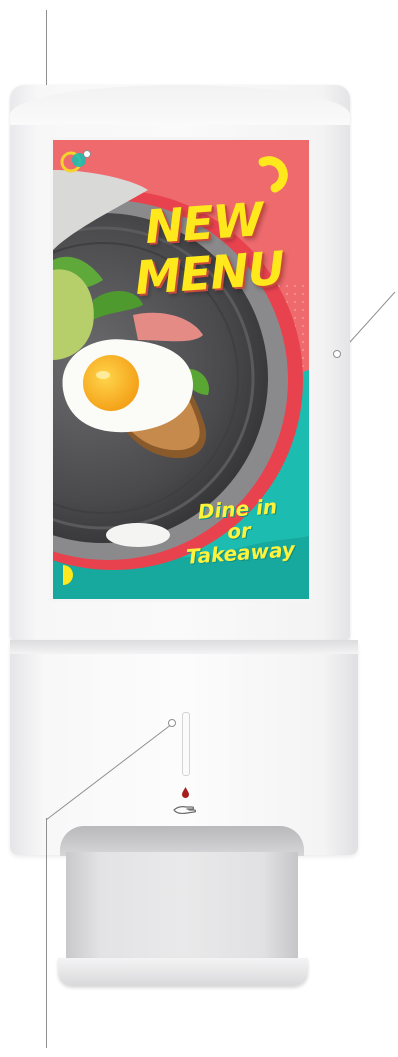  What do you see at coordinates (182, 908) in the screenshot?
I see `drip-tray` at bounding box center [182, 908].